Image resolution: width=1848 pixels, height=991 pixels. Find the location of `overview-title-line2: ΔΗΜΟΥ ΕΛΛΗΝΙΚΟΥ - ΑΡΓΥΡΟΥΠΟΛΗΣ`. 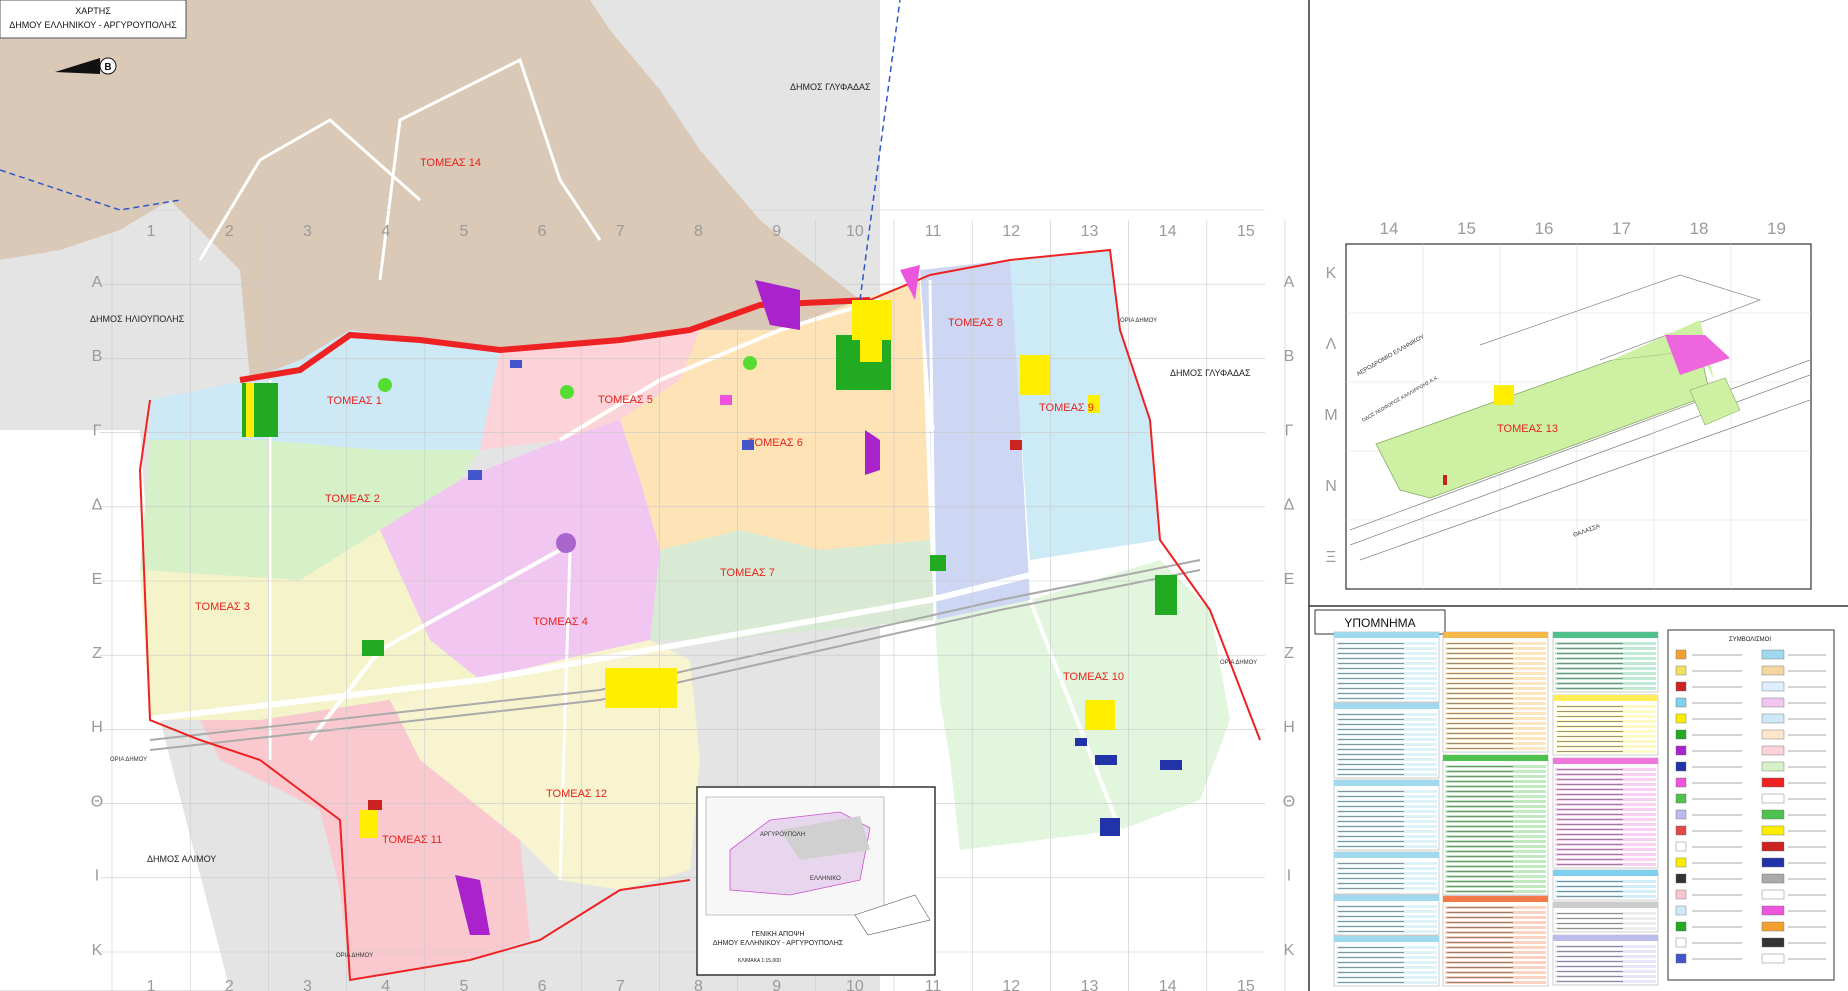

overview-title-line2: ΔΗΜΟΥ ΕΛΛΗΝΙΚΟΥ - ΑΡΓΥΡΟΥΠΟΛΗΣ is located at coordinates (778, 943).